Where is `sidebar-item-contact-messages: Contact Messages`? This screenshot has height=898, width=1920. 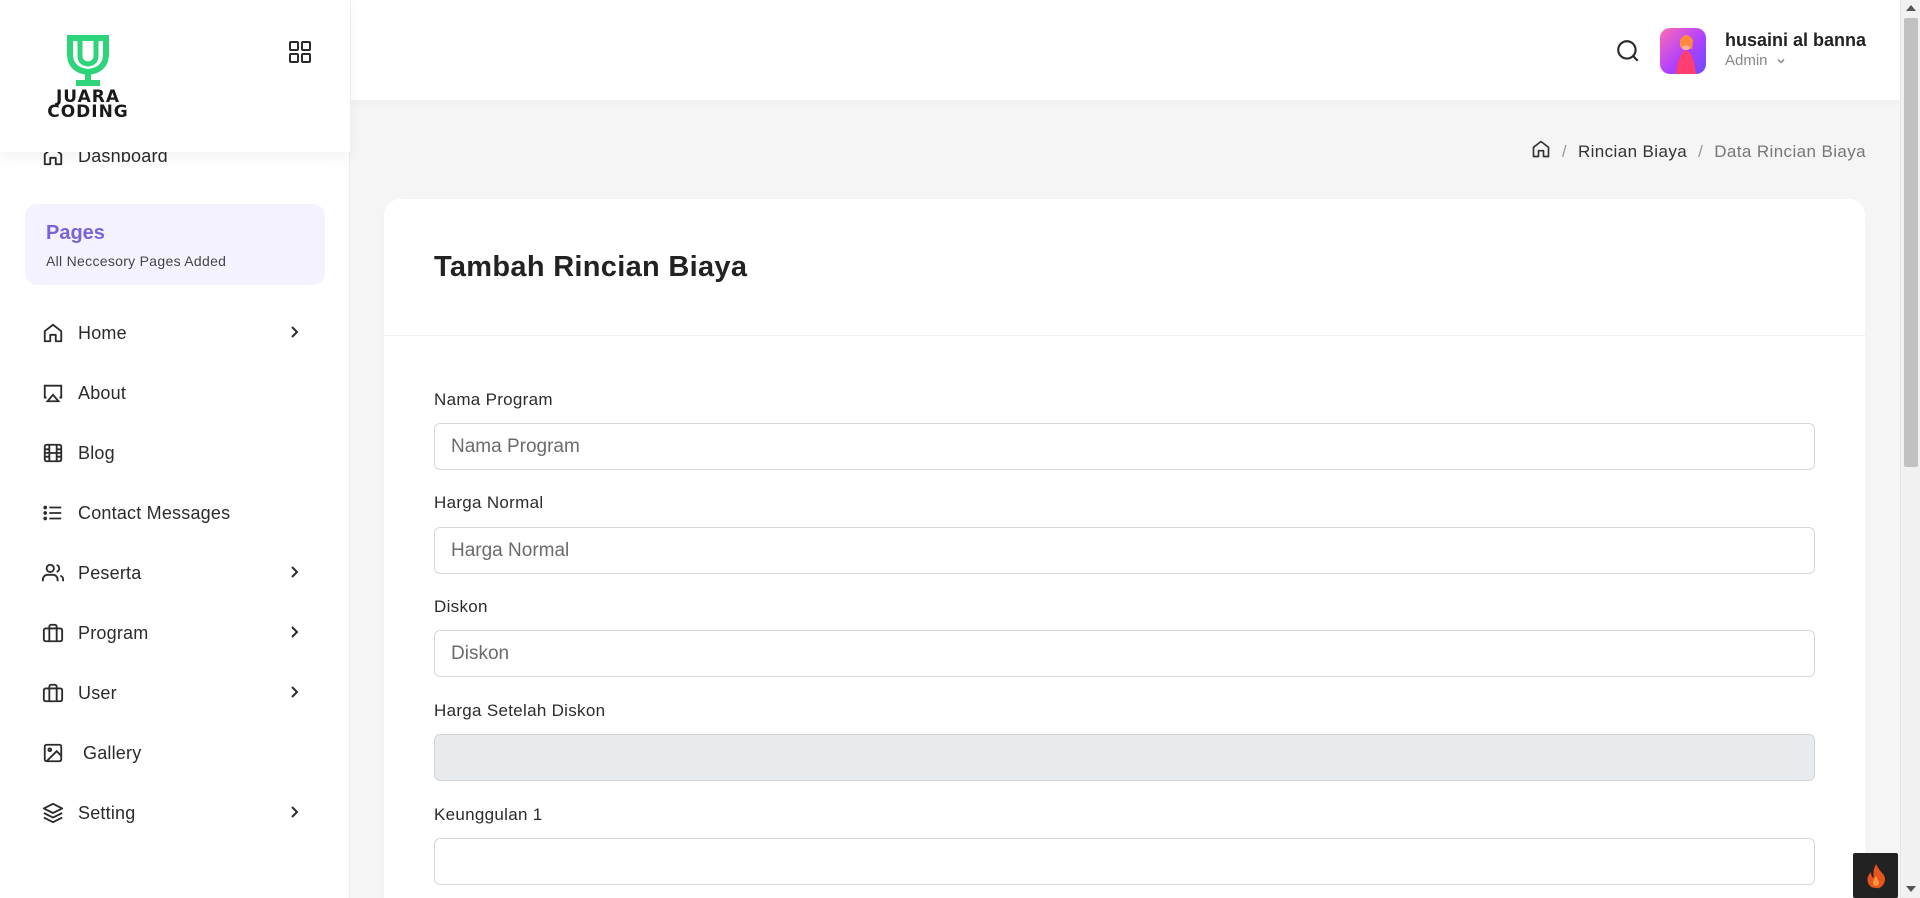
sidebar-item-contact-messages: Contact Messages is located at coordinates (177, 513).